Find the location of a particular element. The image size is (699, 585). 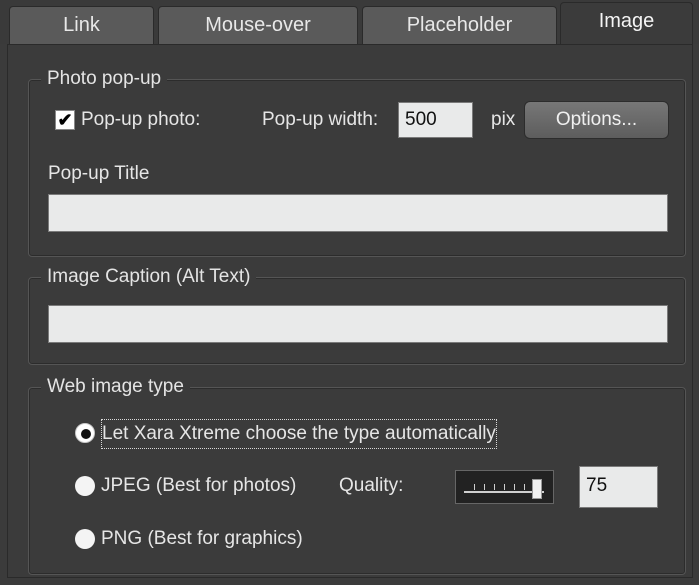

tab-placeholder: Placeholder is located at coordinates (459, 25).